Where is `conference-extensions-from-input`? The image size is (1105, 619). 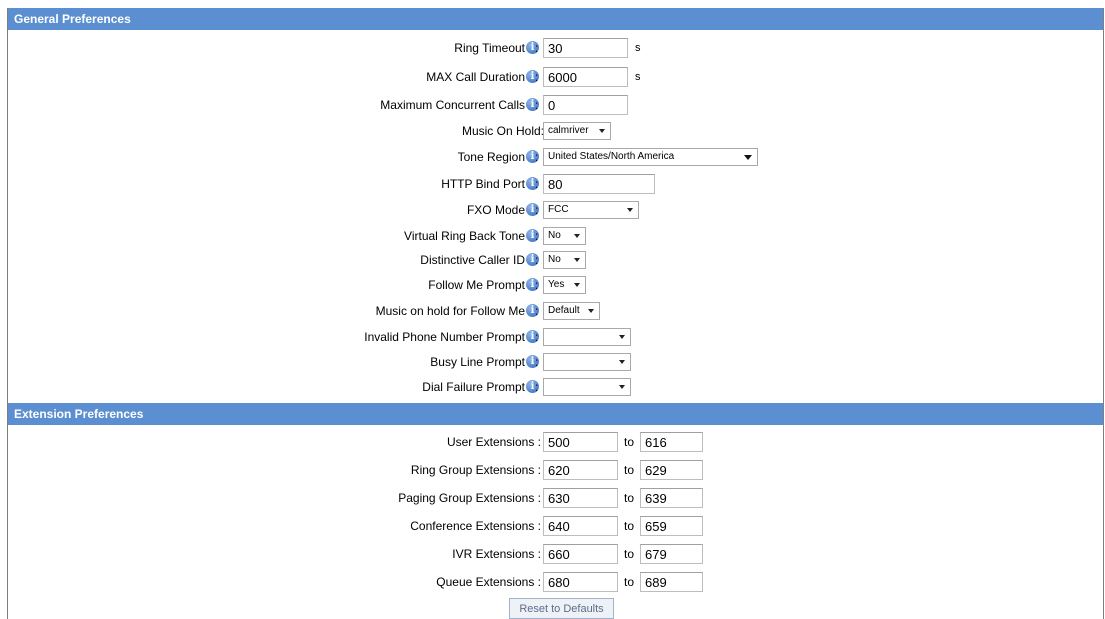
conference-extensions-from-input is located at coordinates (580, 526).